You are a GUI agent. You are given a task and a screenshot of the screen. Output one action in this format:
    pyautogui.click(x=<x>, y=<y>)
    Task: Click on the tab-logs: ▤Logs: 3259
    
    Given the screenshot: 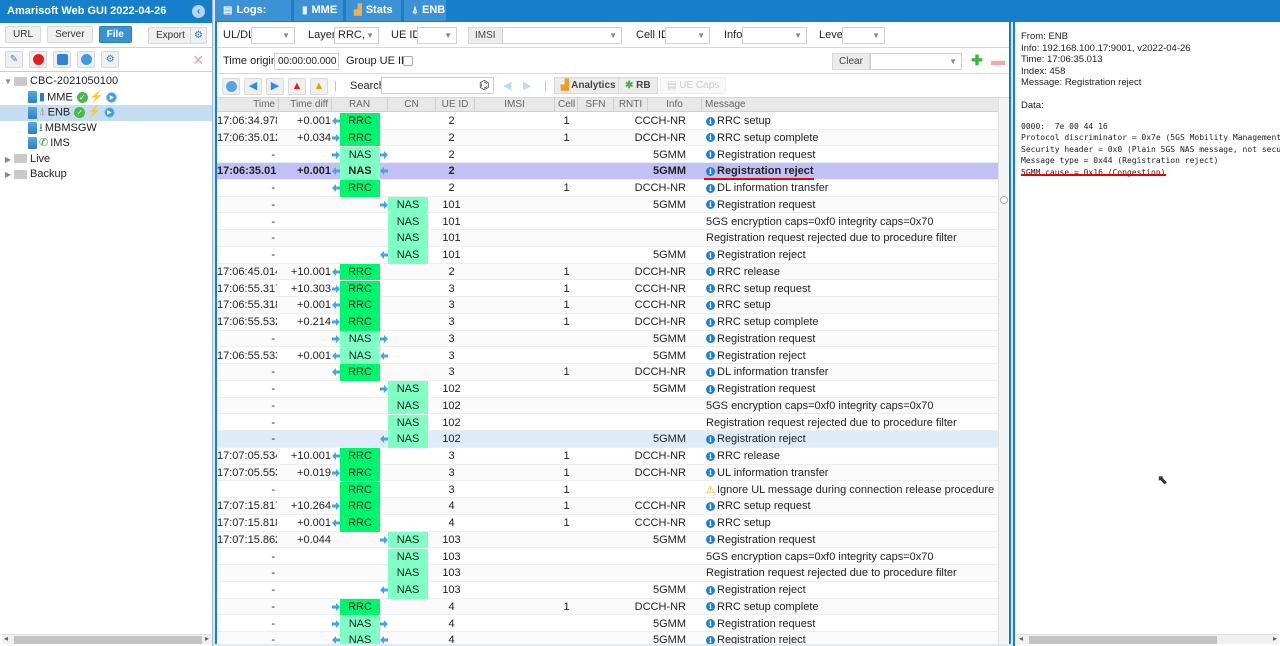 What is the action you would take?
    pyautogui.click(x=253, y=18)
    